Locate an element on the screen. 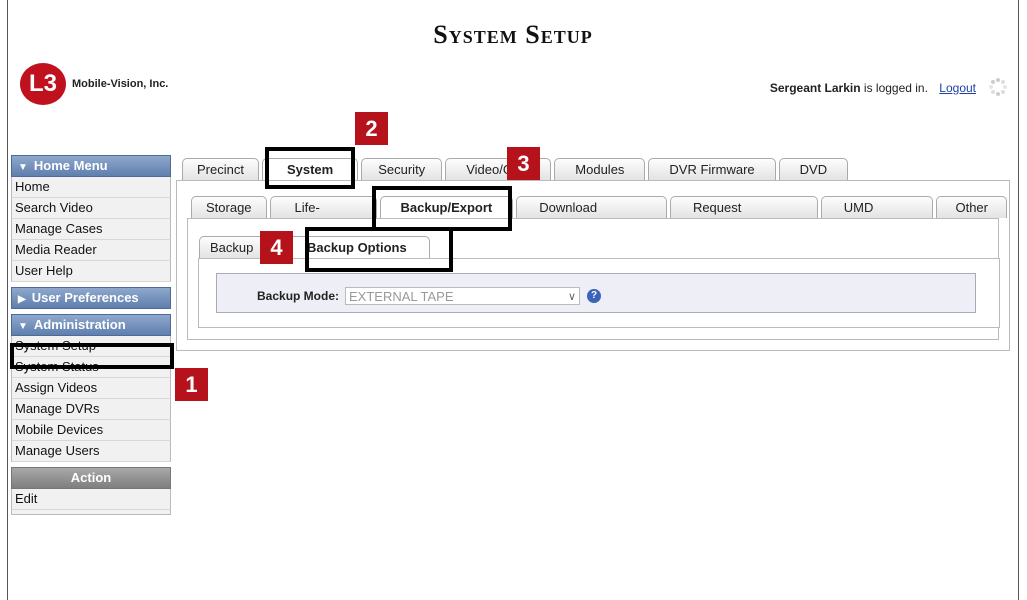 Image resolution: width=1027 pixels, height=600 pixels. sidebar-item-manage-users: Manage Users is located at coordinates (91, 451).